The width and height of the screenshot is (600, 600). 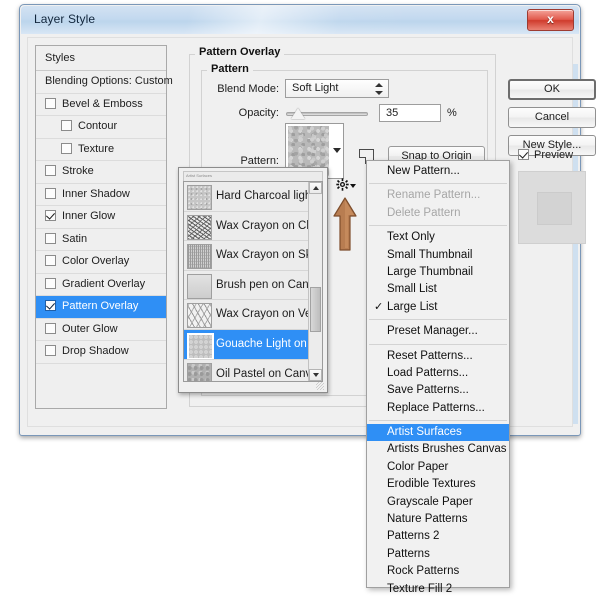 I want to click on checkbox-satin, so click(x=50, y=238).